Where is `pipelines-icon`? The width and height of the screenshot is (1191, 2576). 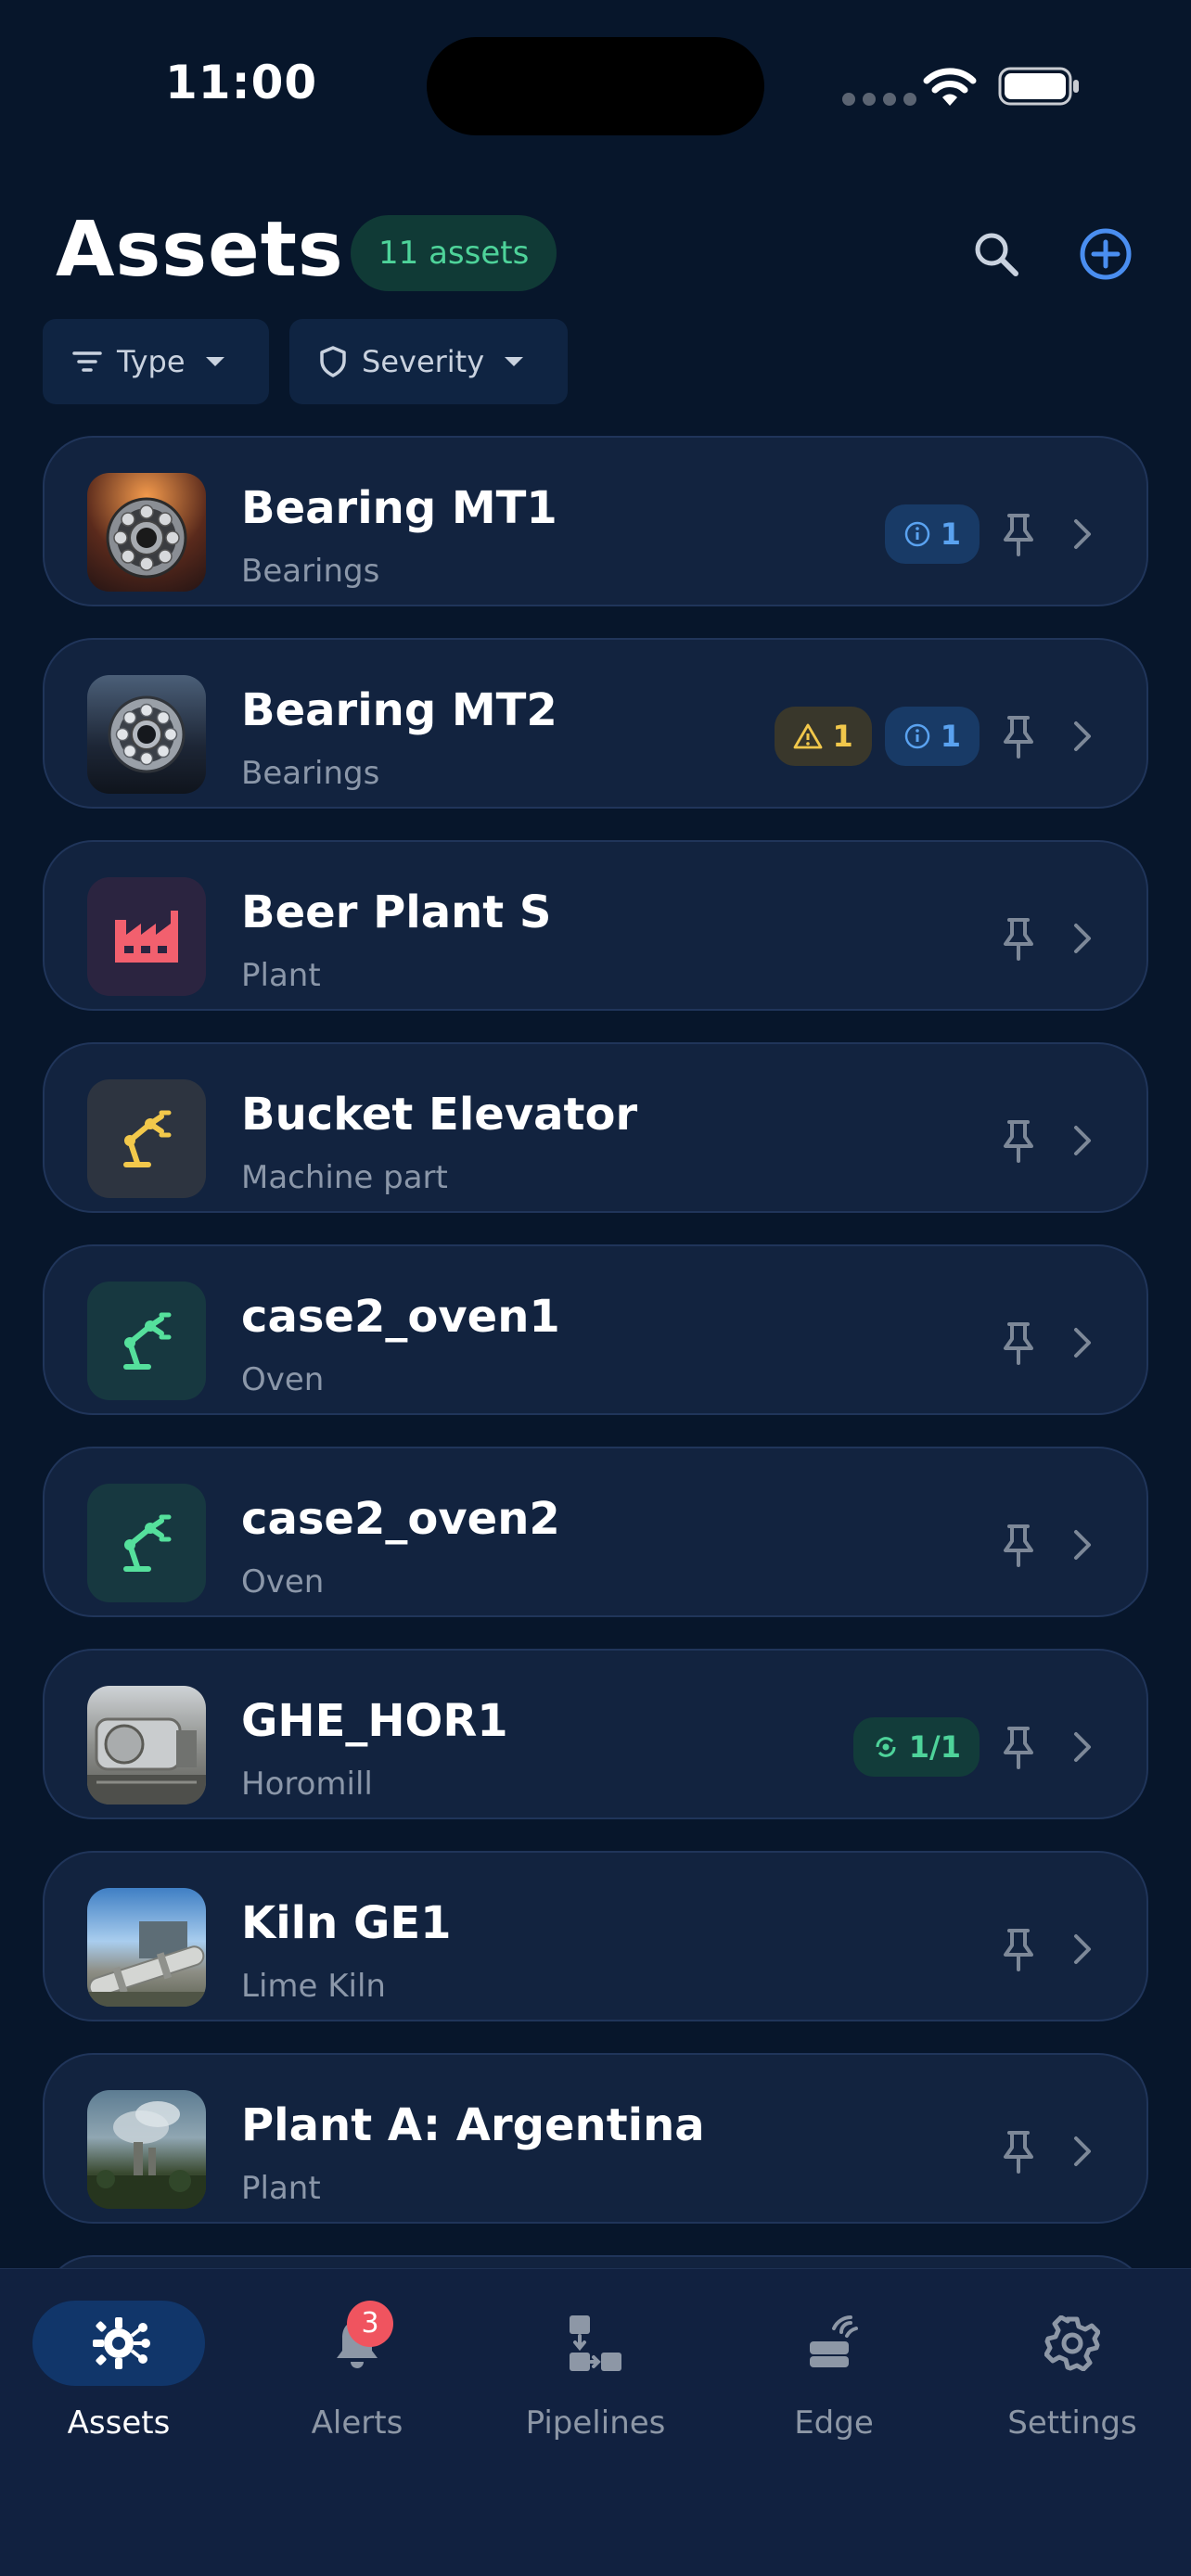
pipelines-icon is located at coordinates (595, 2343).